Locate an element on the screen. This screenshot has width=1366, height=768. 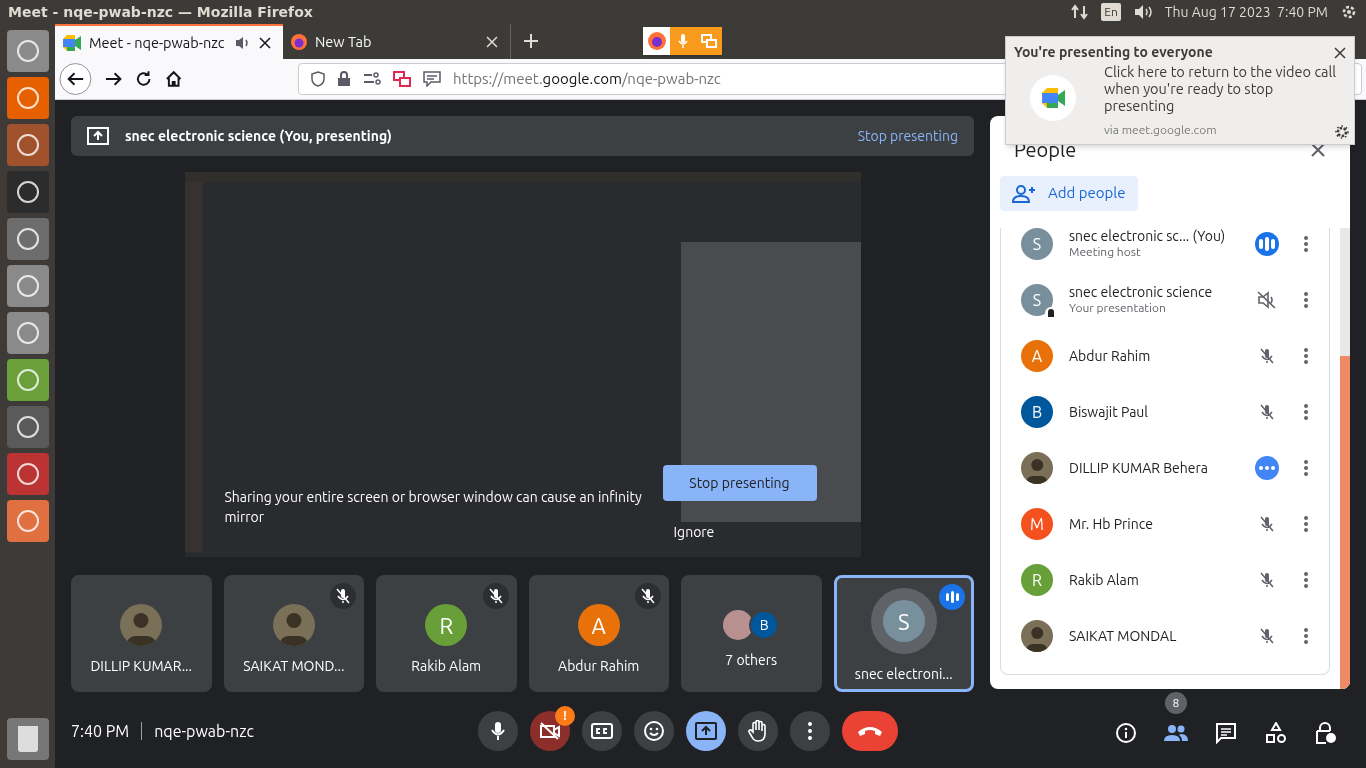
hand-button is located at coordinates (757, 731).